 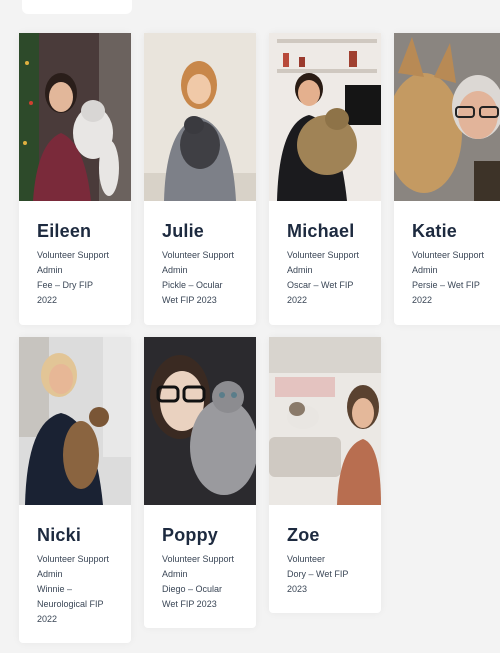 I want to click on member-description: Volunteer Support Admin Fee – Dry FIP 2022, so click(x=73, y=277).